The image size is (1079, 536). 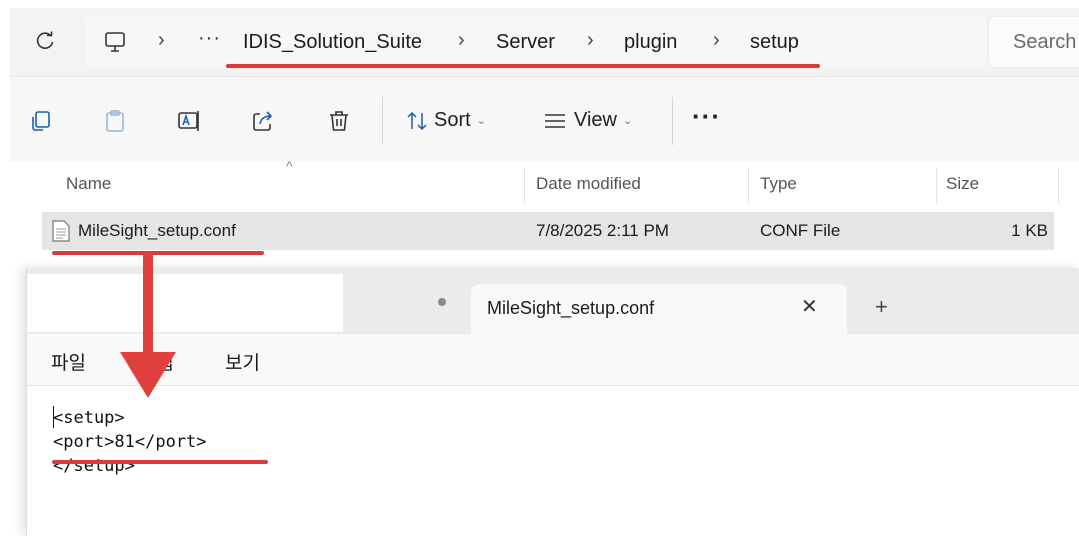 I want to click on file-type: CONF File, so click(x=800, y=230).